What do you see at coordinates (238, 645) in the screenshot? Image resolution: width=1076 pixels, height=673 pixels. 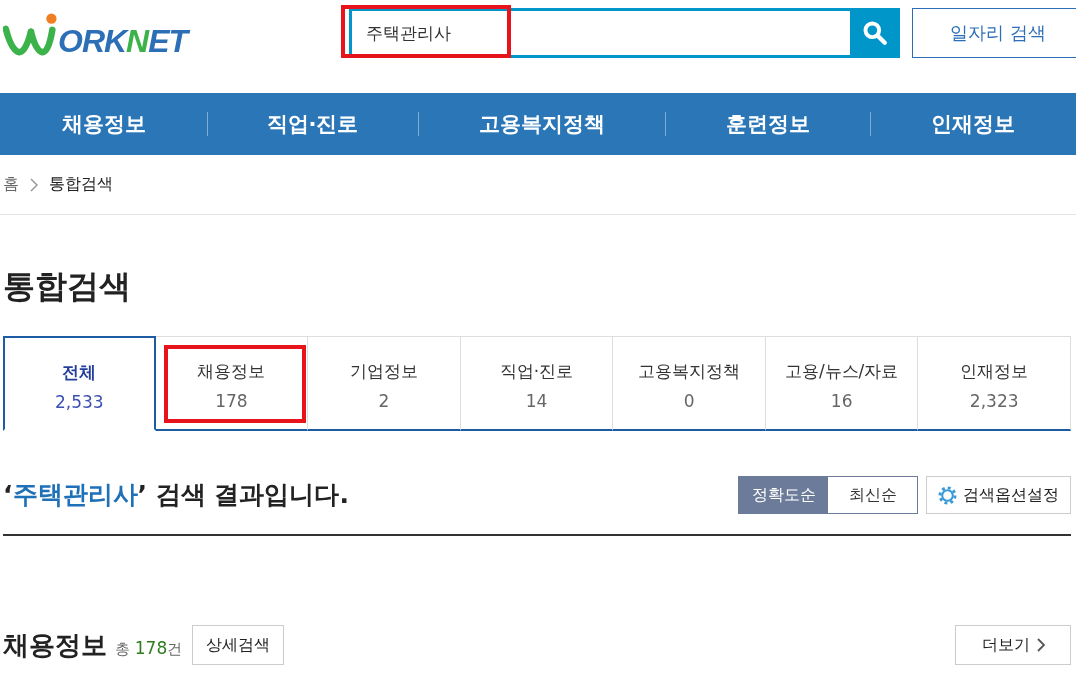 I see `detailed-search-button: 상세검색` at bounding box center [238, 645].